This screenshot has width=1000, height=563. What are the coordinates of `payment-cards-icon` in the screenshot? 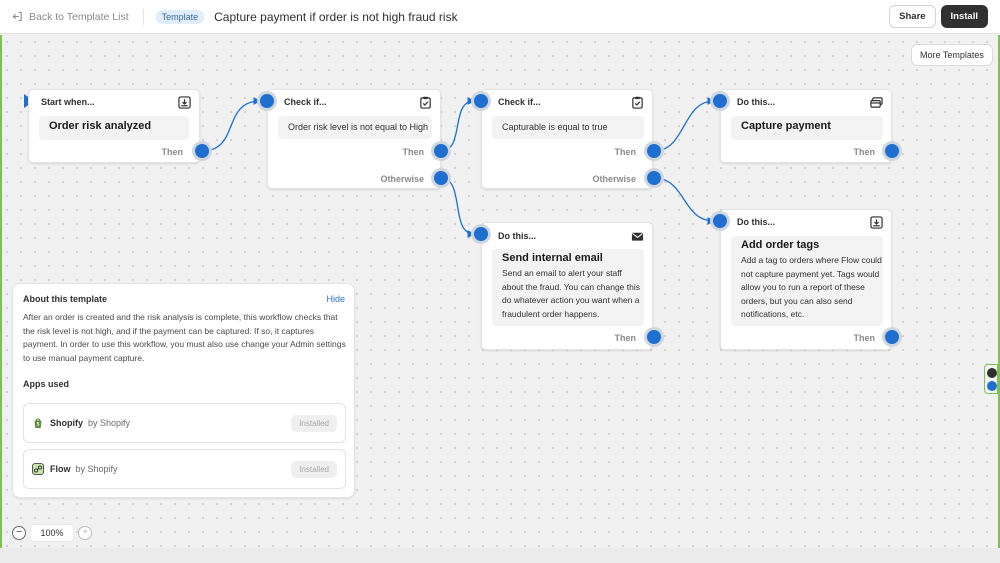 It's located at (876, 102).